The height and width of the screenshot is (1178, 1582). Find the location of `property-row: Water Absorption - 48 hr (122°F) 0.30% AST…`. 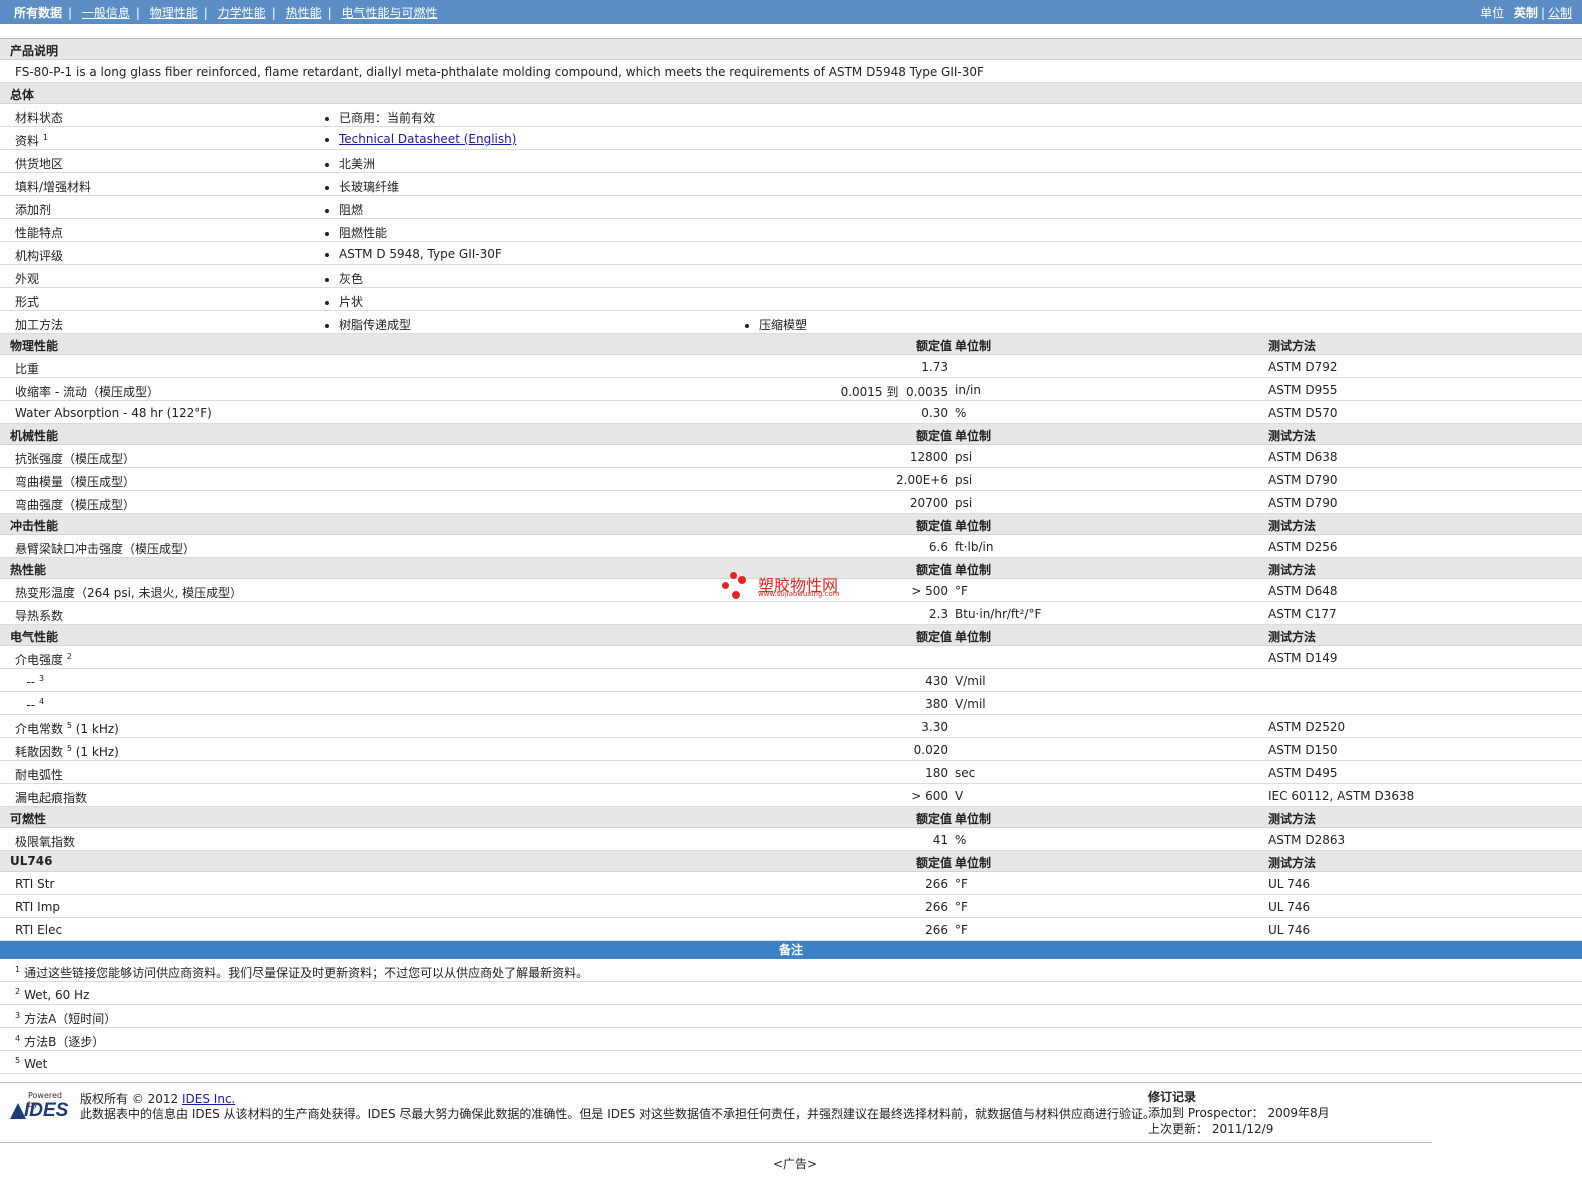

property-row: Water Absorption - 48 hr (122°F) 0.30% AST… is located at coordinates (791, 412).